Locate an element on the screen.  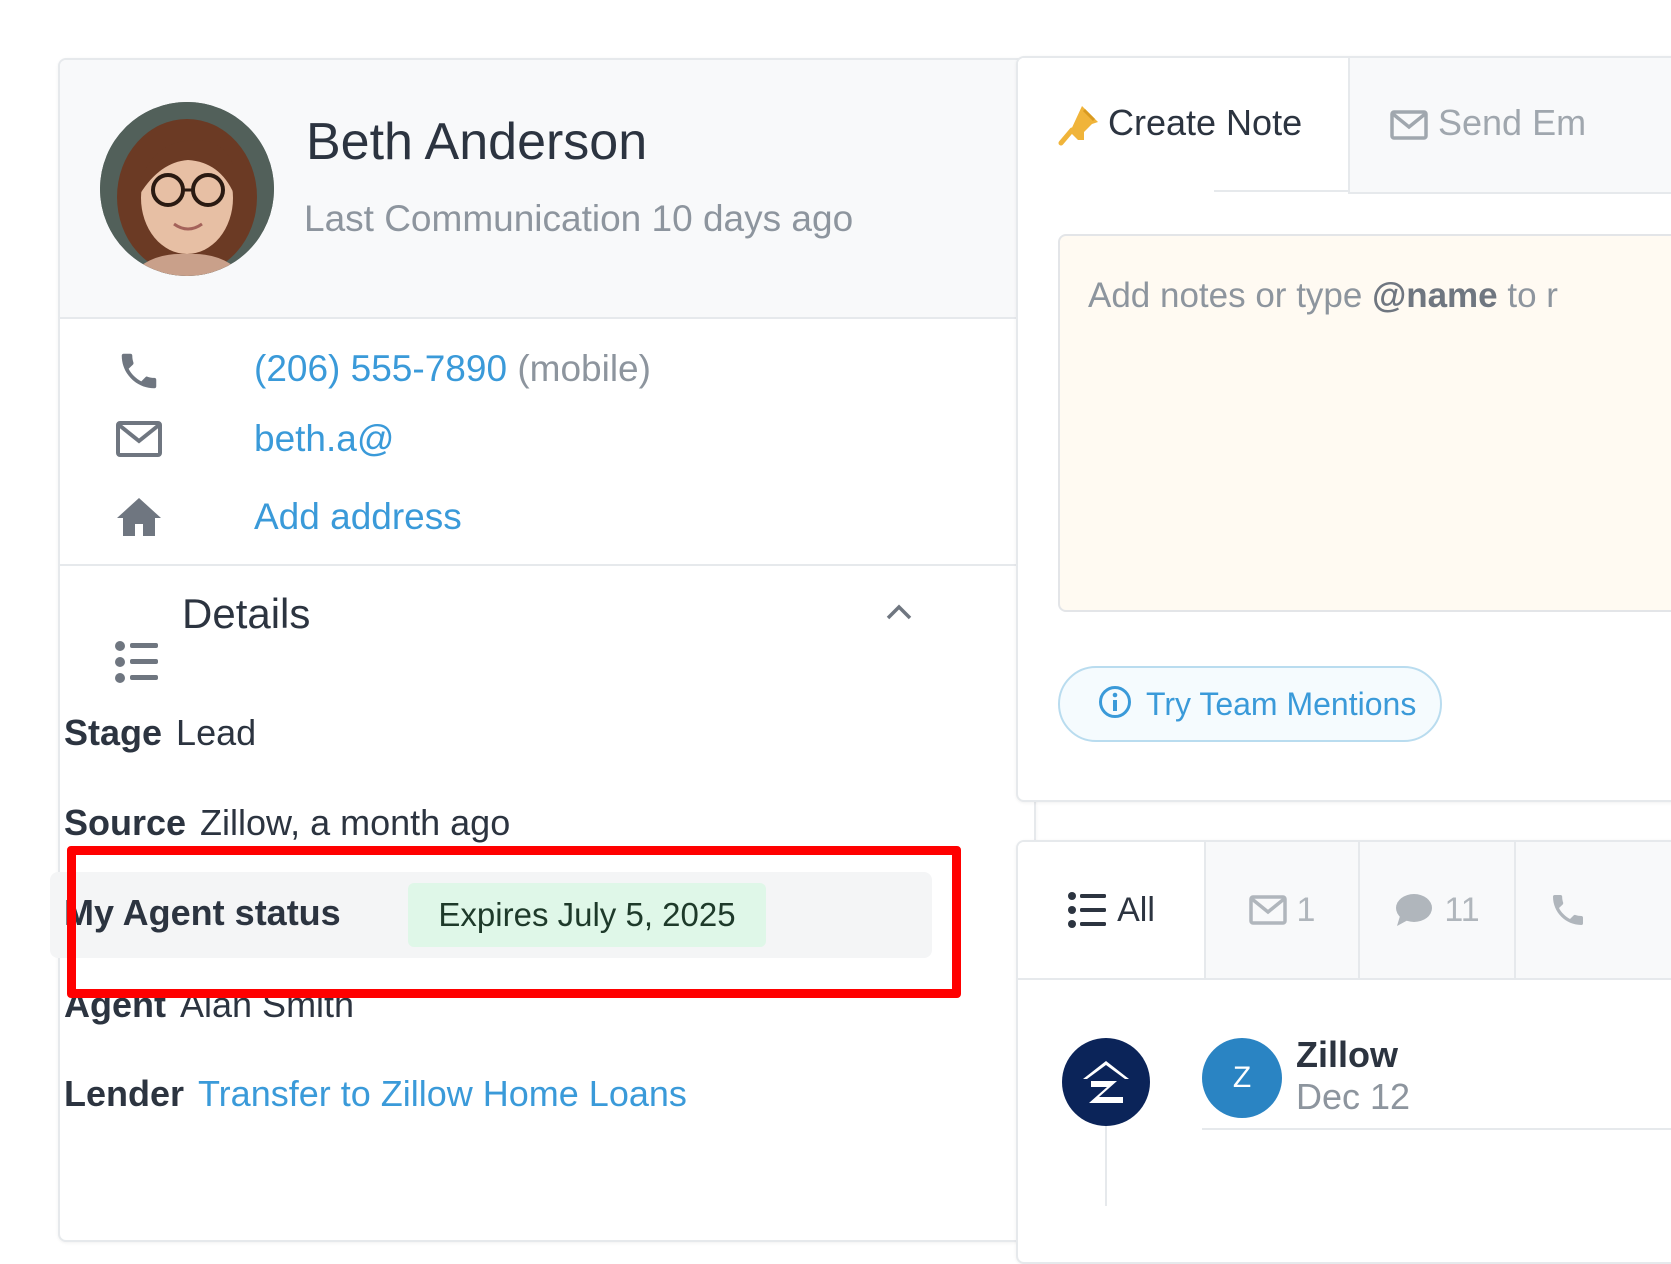
note-textarea: Add notes or type @name to r is located at coordinates (1364, 423).